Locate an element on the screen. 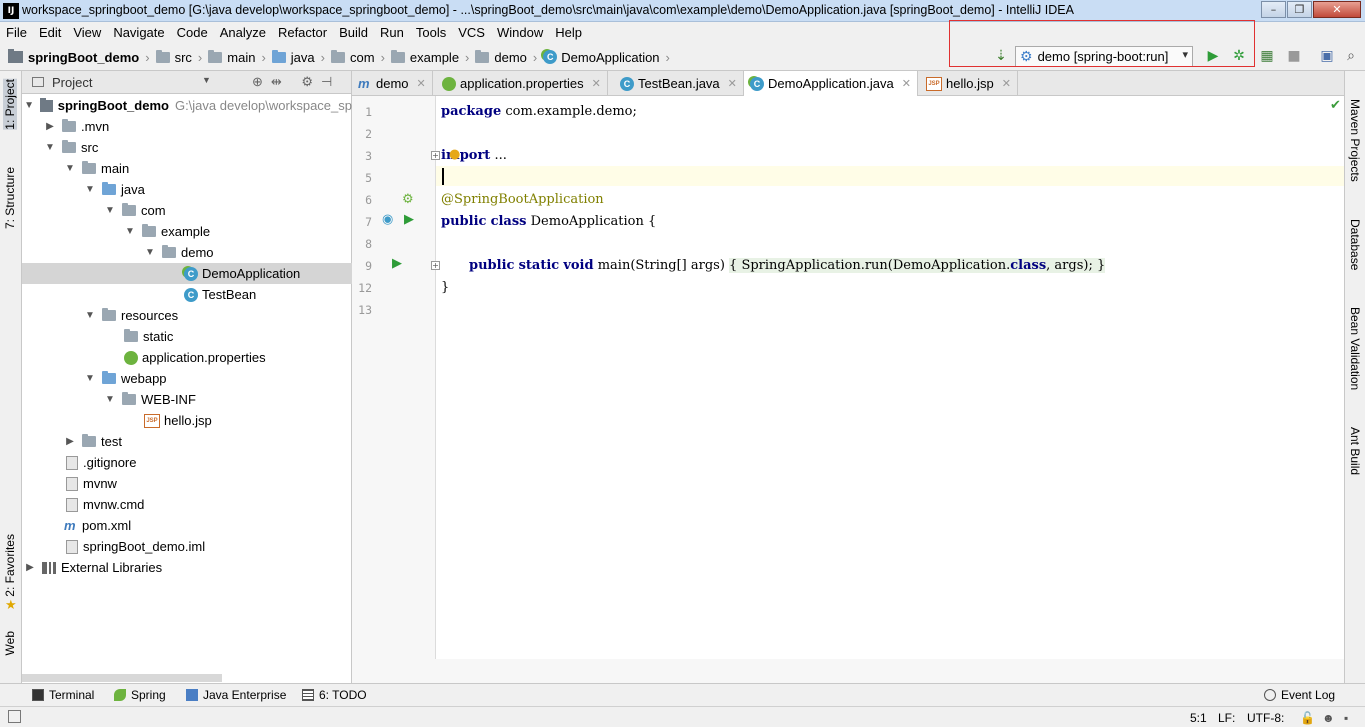  tab-database: Database is located at coordinates (1355, 244).